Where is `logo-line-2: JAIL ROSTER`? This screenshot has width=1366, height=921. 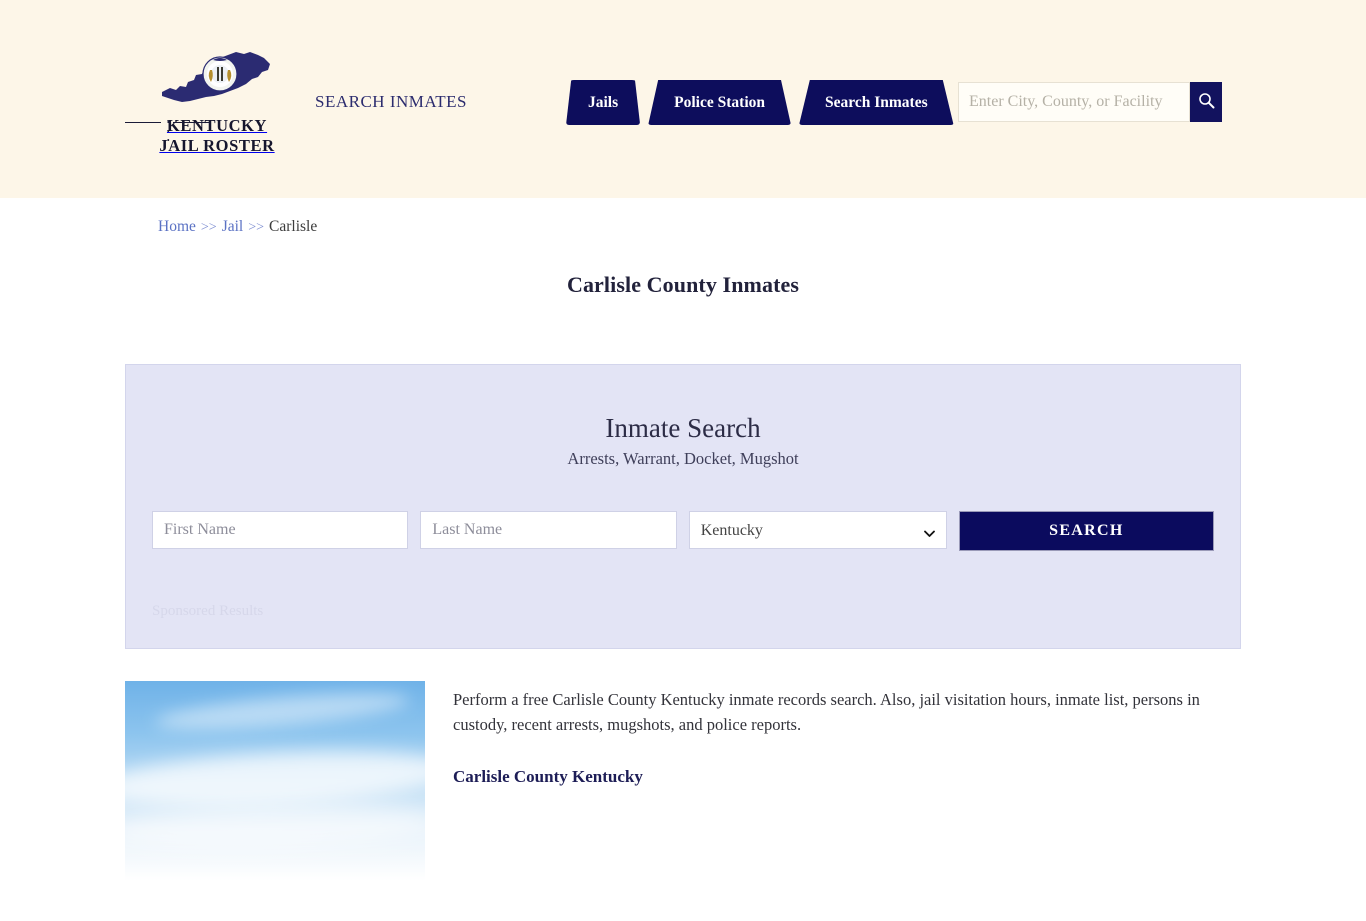 logo-line-2: JAIL ROSTER is located at coordinates (217, 145).